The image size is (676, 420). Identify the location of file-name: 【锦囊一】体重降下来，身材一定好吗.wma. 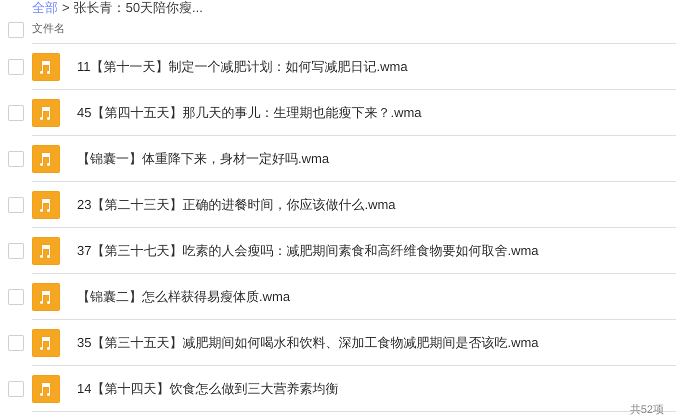
(203, 158).